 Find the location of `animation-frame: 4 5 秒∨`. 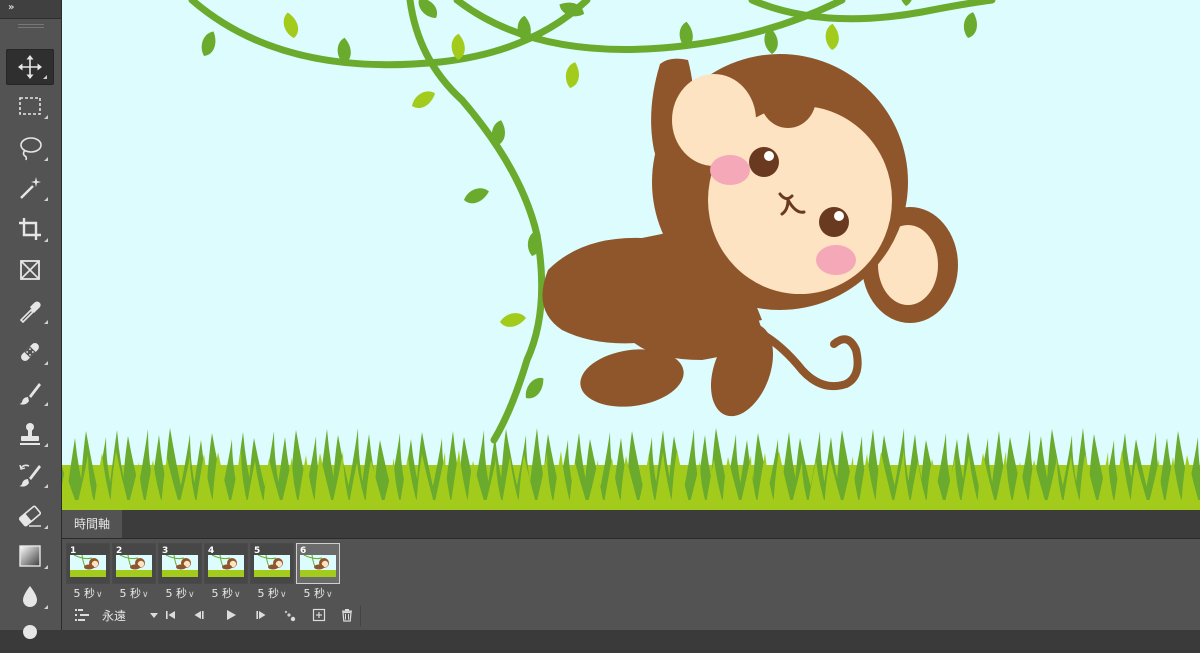

animation-frame: 4 5 秒∨ is located at coordinates (226, 572).